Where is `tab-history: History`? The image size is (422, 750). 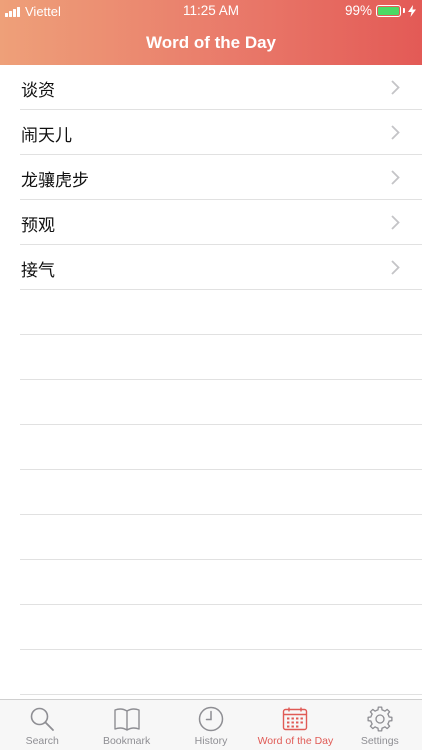
tab-history: History is located at coordinates (211, 725).